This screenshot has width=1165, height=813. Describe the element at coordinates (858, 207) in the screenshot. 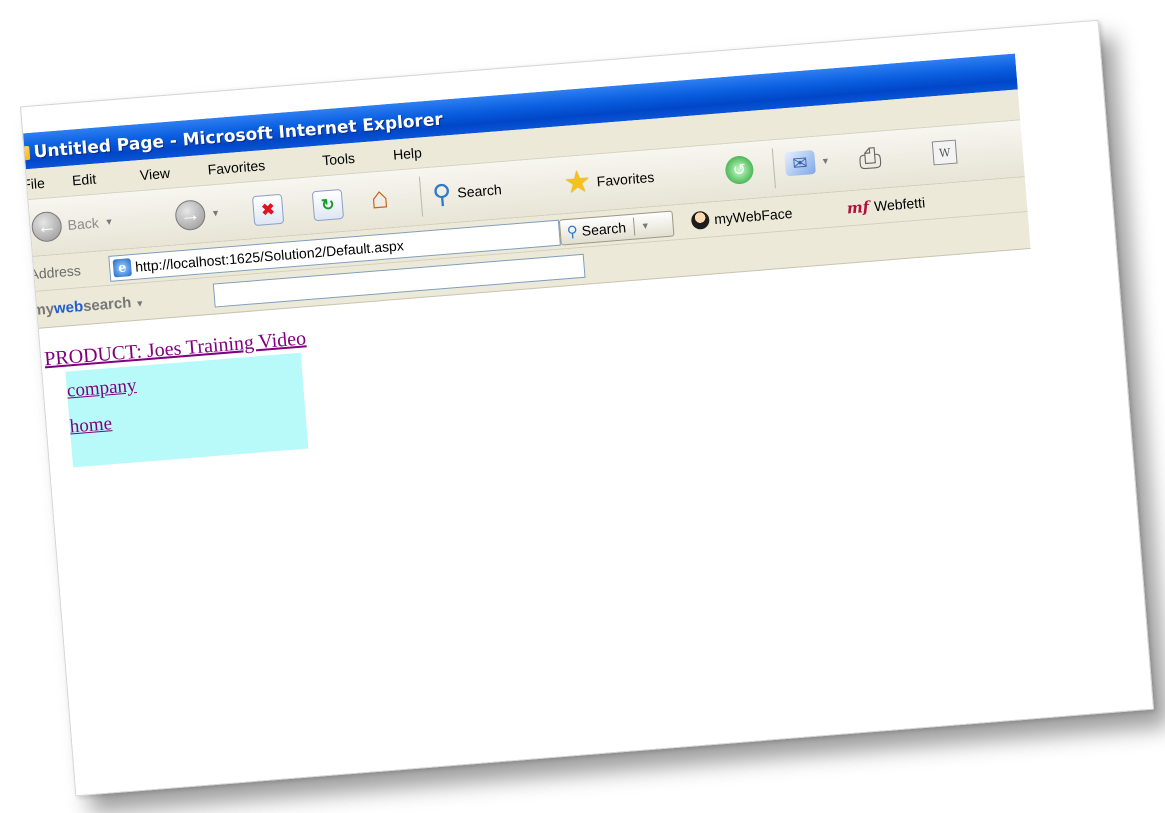

I see `webfetti-icon: mf` at that location.